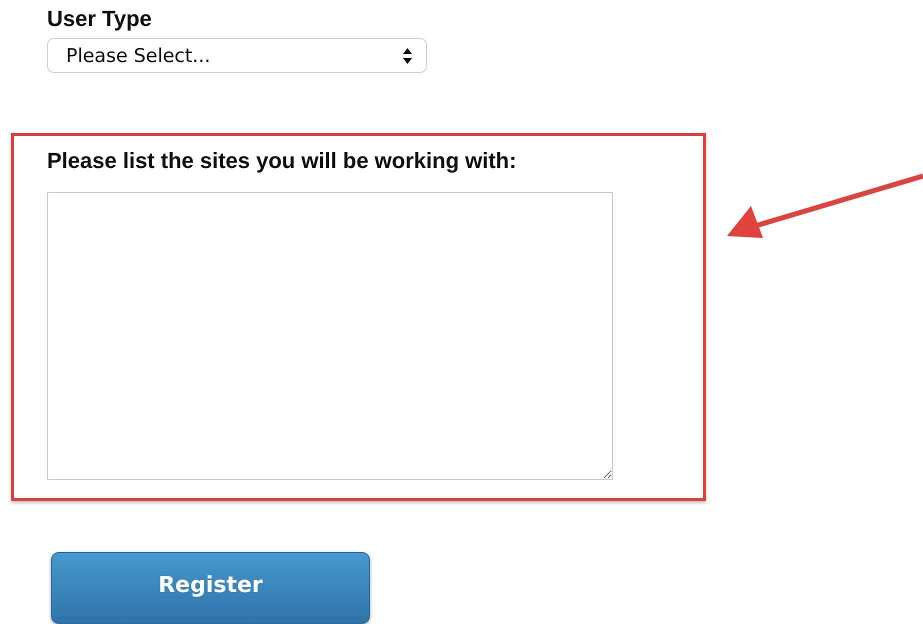 The height and width of the screenshot is (624, 923). I want to click on register-button: Register, so click(210, 588).